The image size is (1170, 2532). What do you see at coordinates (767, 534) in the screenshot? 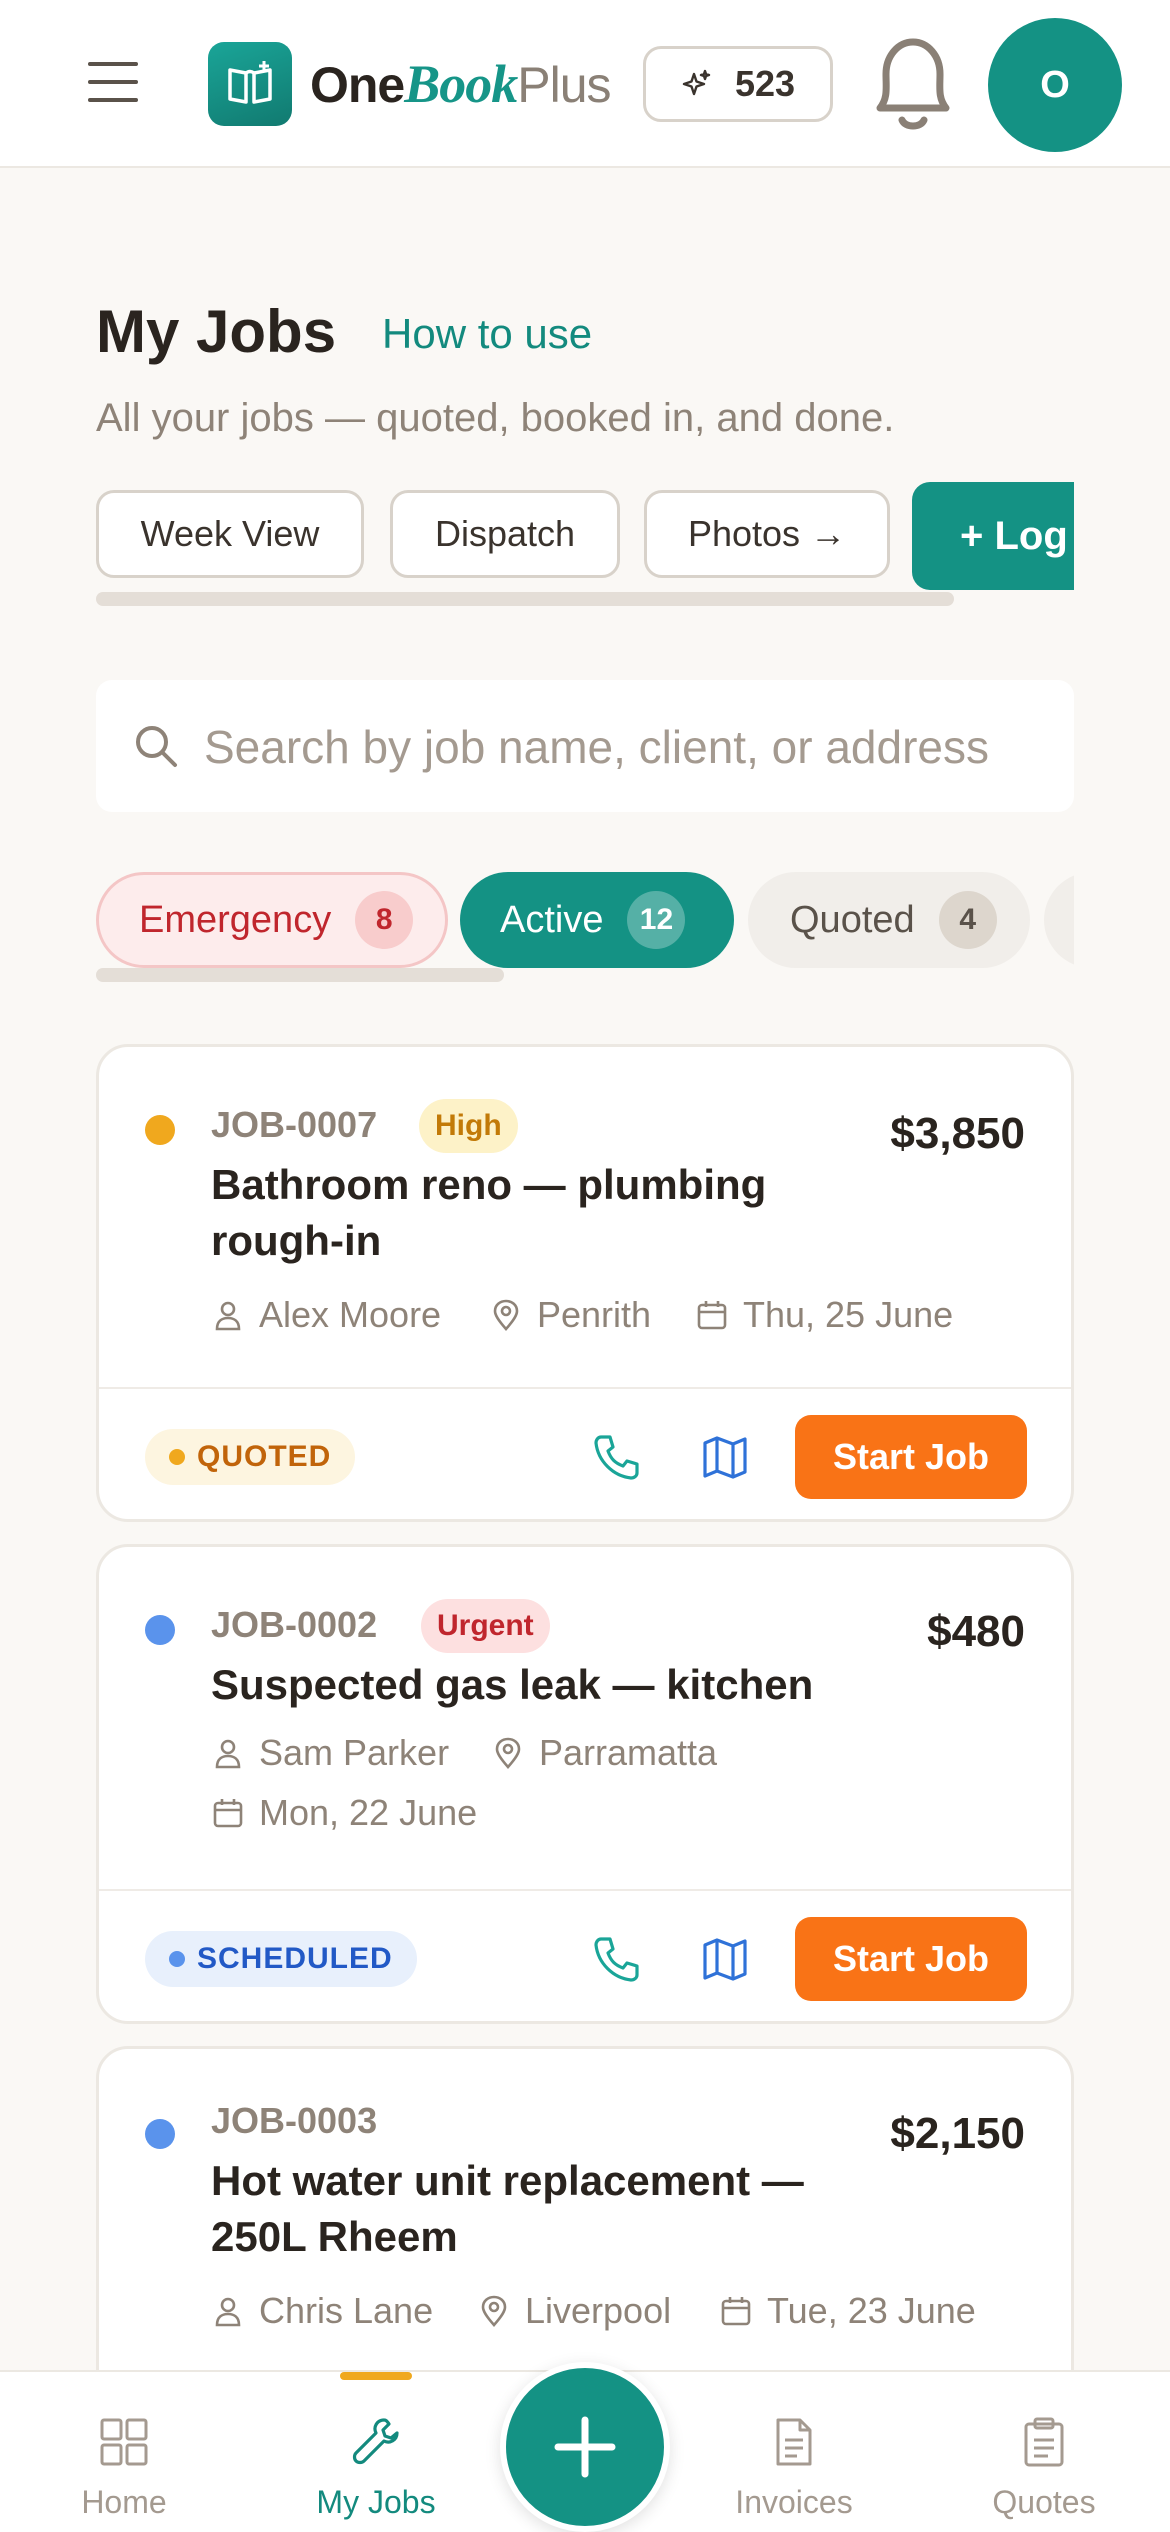
I see `photos-button: Photos →` at bounding box center [767, 534].